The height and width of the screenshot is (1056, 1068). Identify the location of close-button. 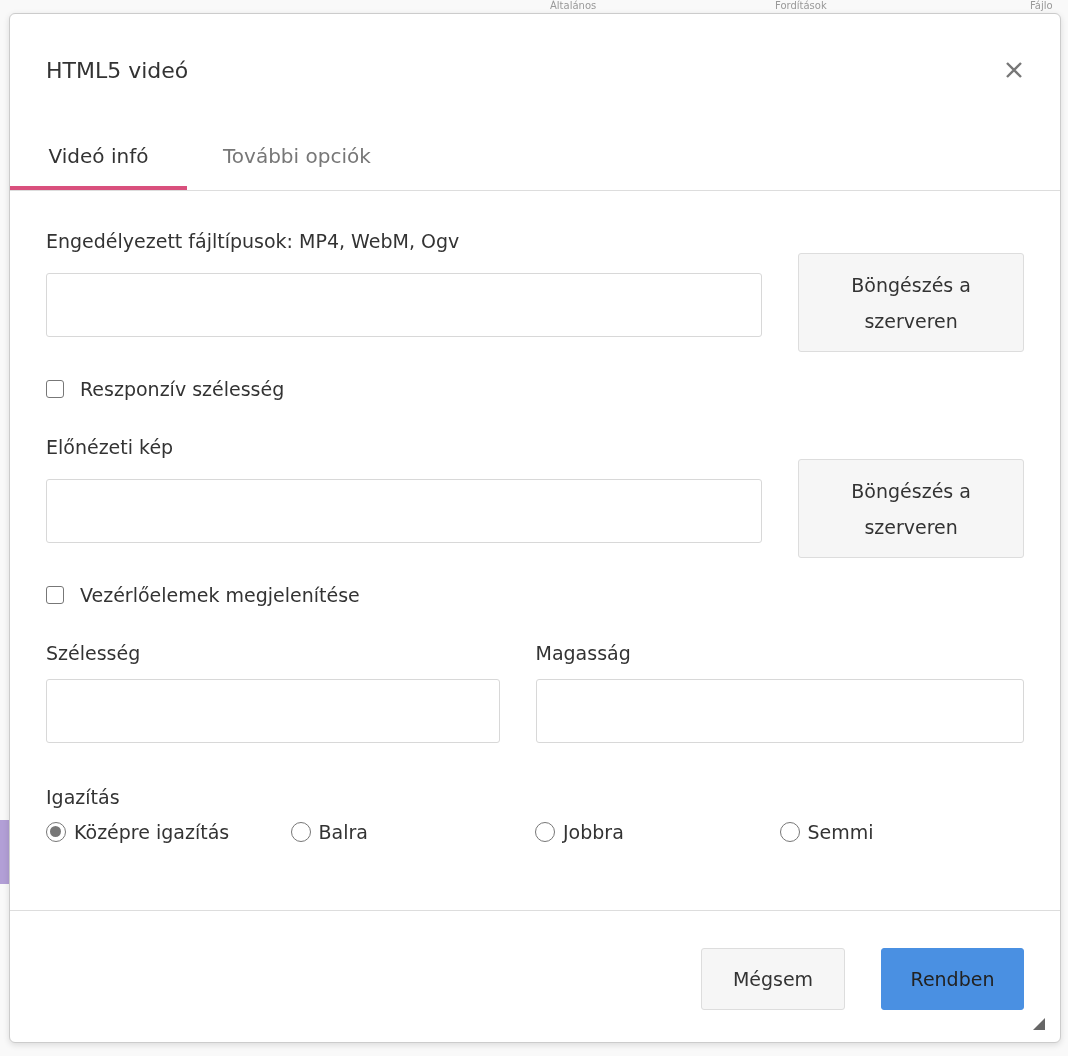
(1014, 70).